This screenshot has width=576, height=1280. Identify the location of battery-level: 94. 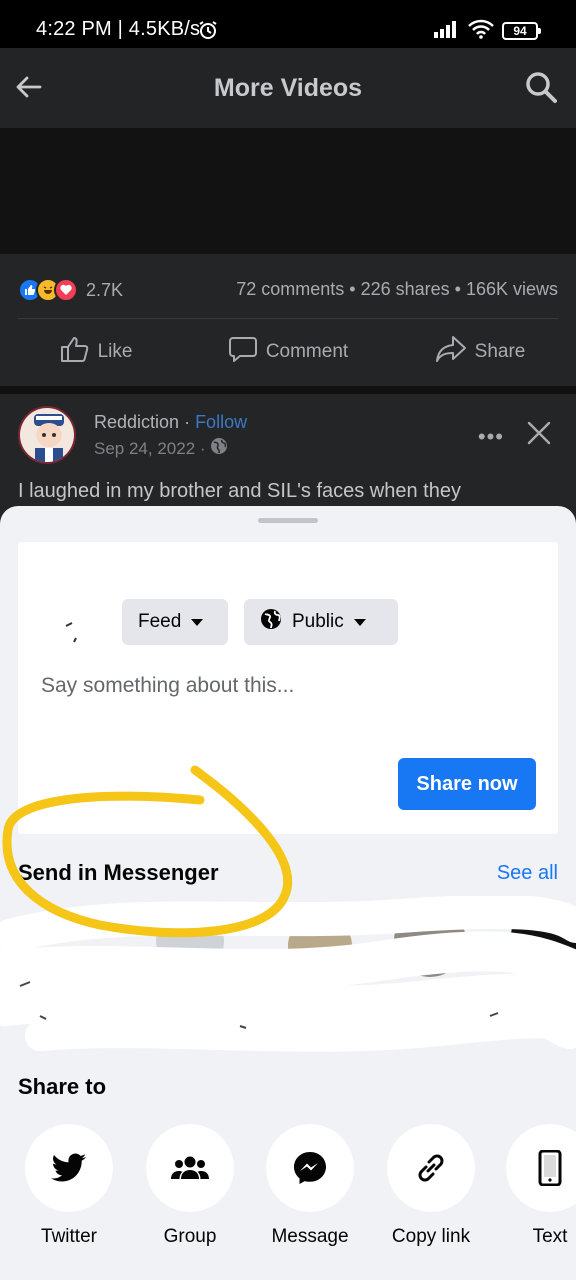
(520, 31).